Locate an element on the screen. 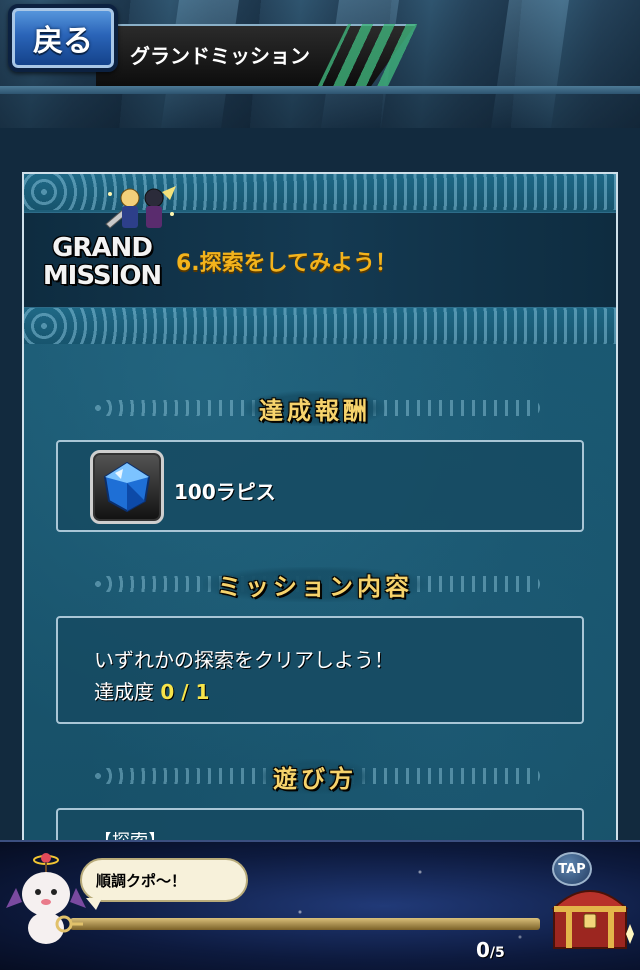 Image resolution: width=640 pixels, height=970 pixels. reward-heading: 達成報酬 is located at coordinates (315, 408).